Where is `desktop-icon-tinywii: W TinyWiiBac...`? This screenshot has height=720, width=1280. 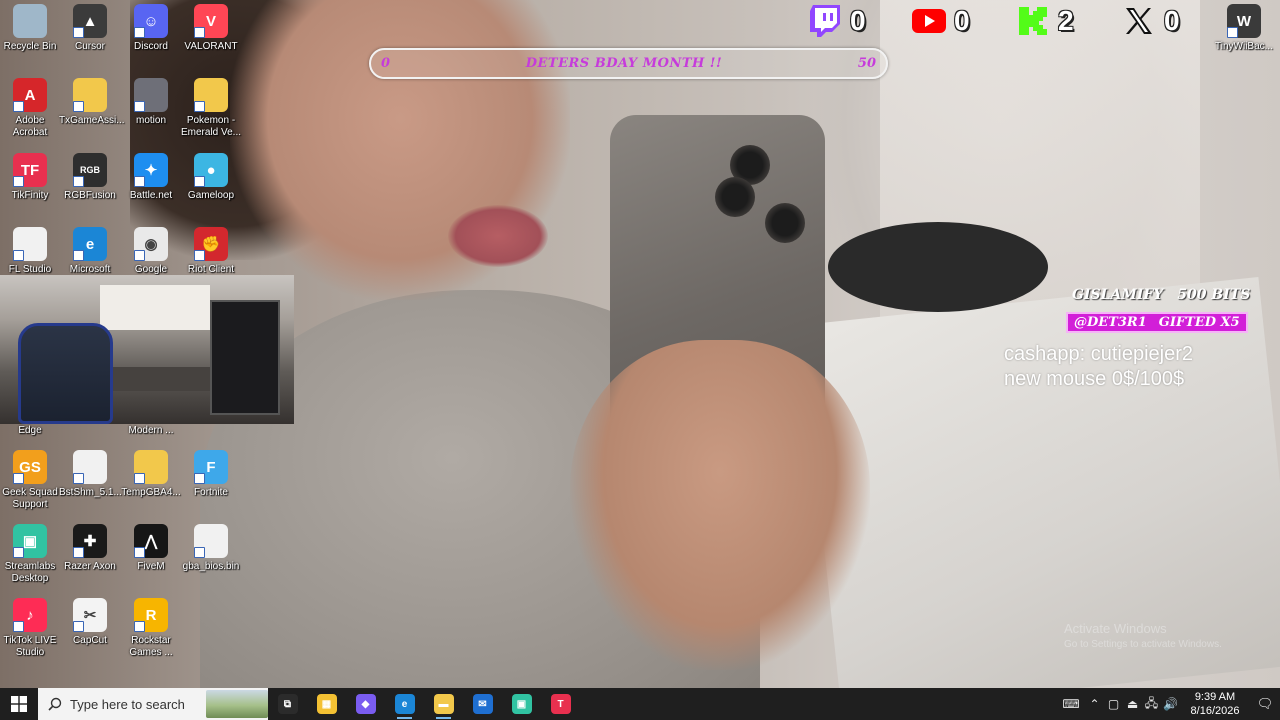
desktop-icon-tinywii: W TinyWiiBac... is located at coordinates (1244, 28).